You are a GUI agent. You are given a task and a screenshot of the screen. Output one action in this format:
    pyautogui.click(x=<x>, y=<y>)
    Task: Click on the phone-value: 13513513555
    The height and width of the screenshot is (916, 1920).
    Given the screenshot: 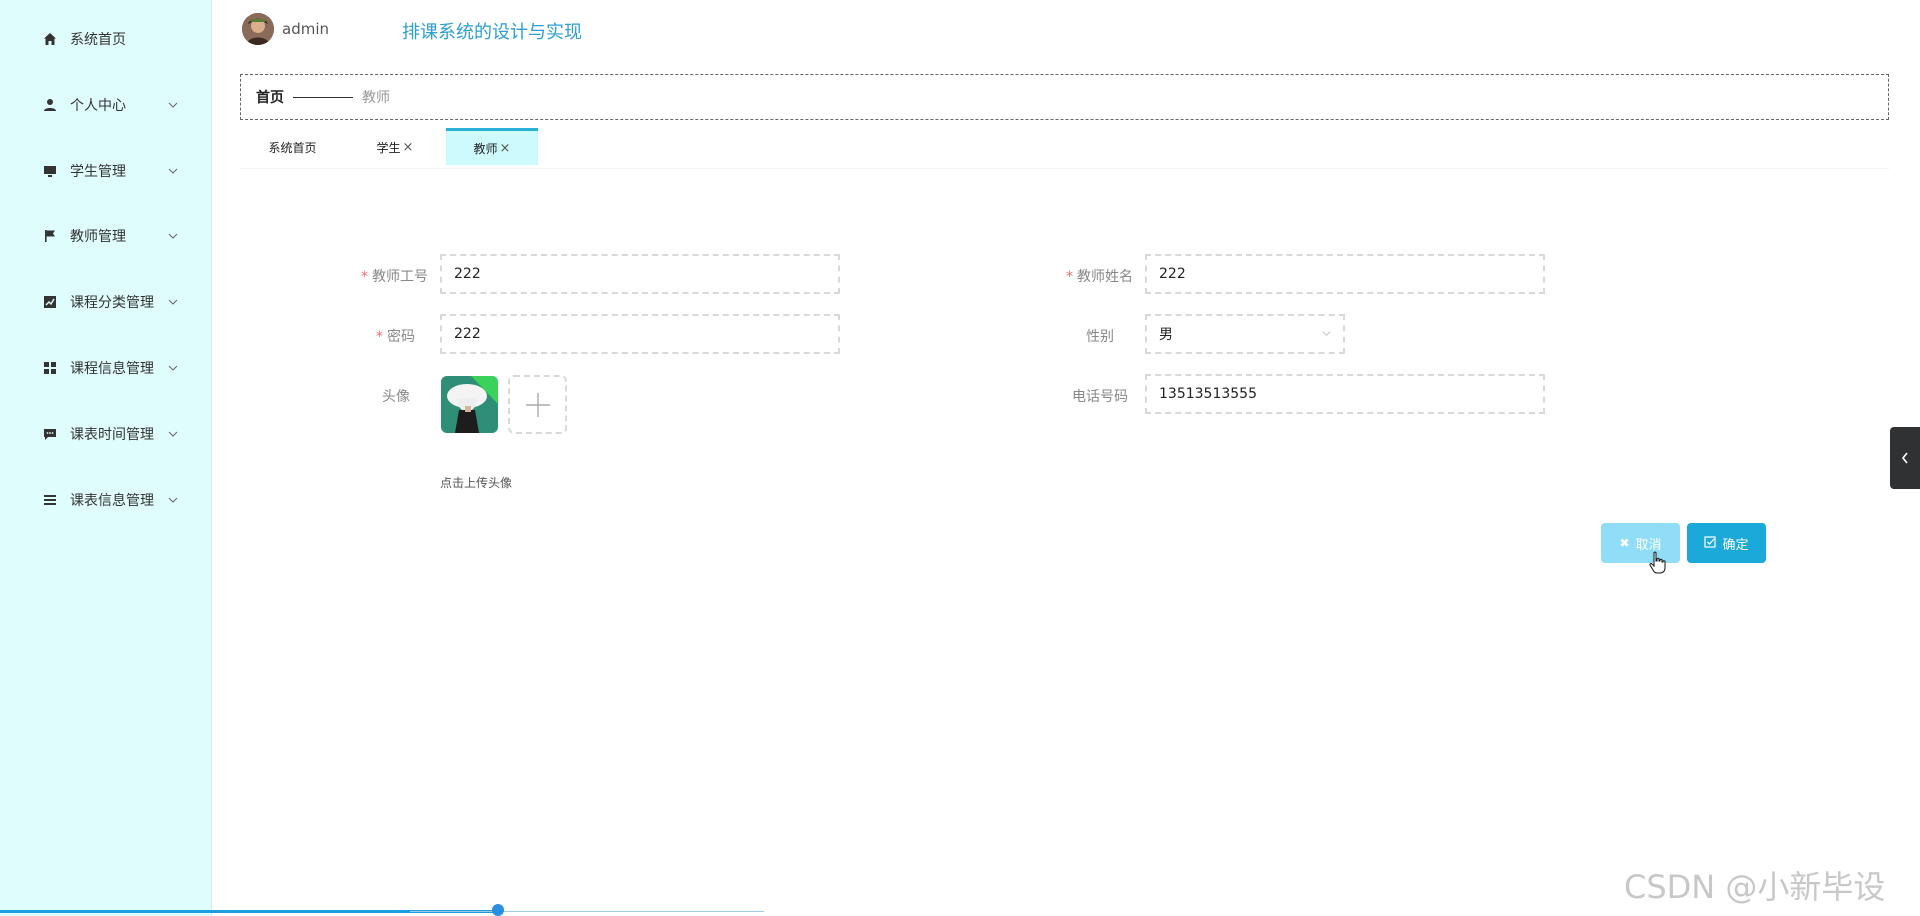 What is the action you would take?
    pyautogui.click(x=1208, y=394)
    